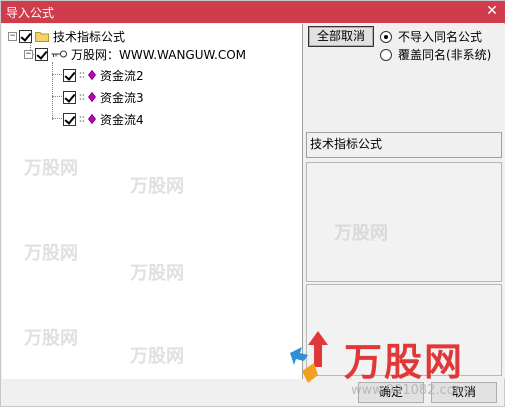 This screenshot has height=407, width=505. Describe the element at coordinates (404, 222) in the screenshot. I see `description-box` at that location.